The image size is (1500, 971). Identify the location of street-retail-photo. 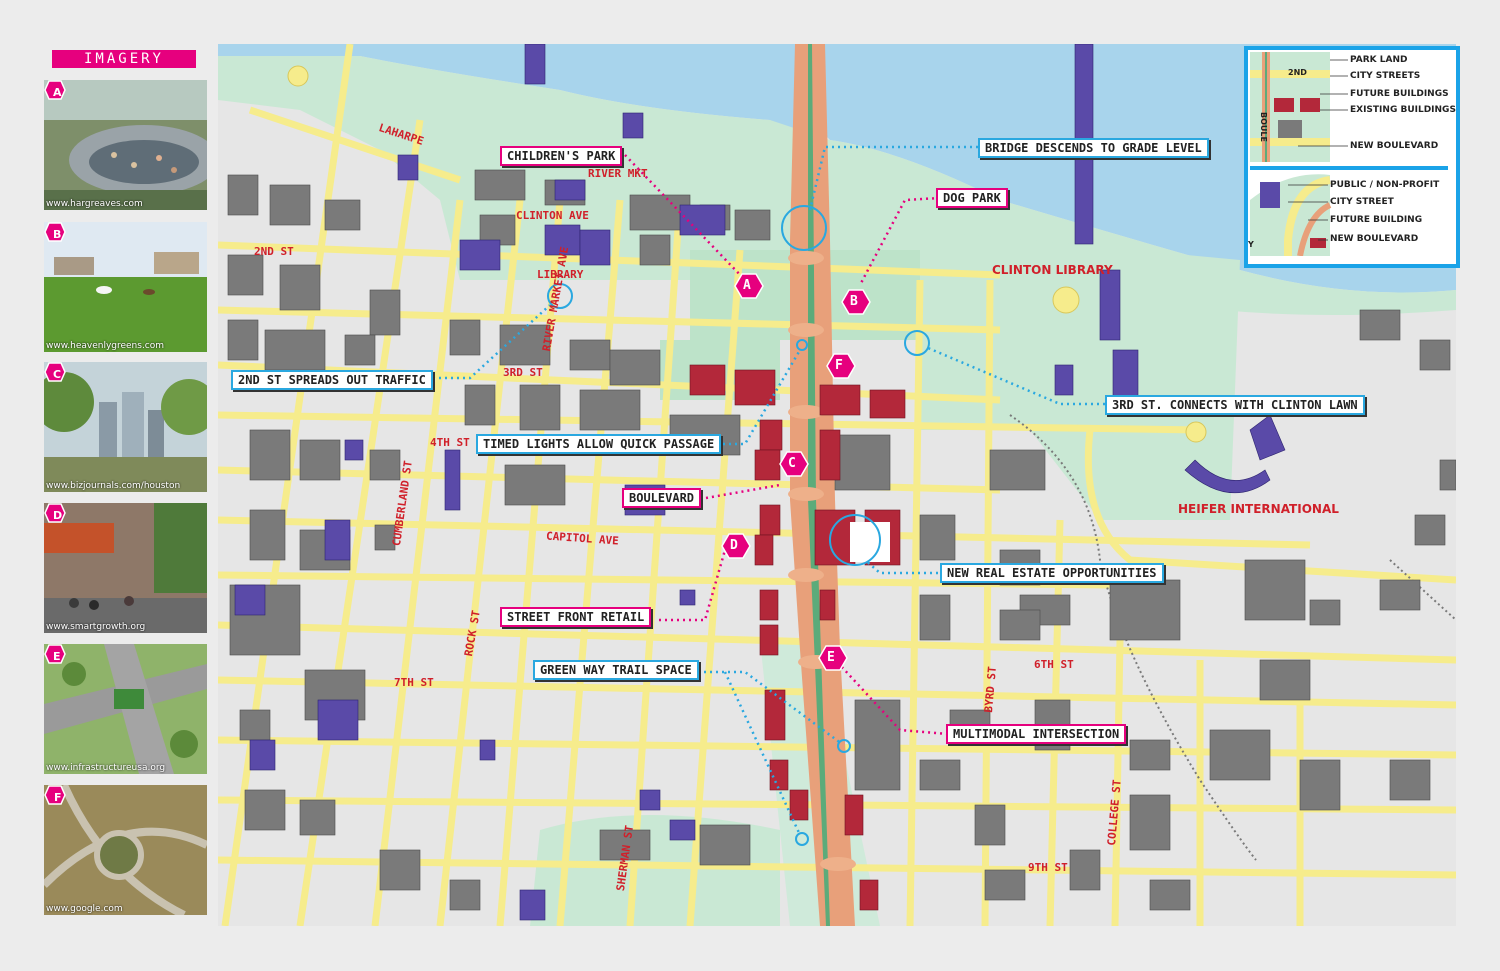
(125, 568).